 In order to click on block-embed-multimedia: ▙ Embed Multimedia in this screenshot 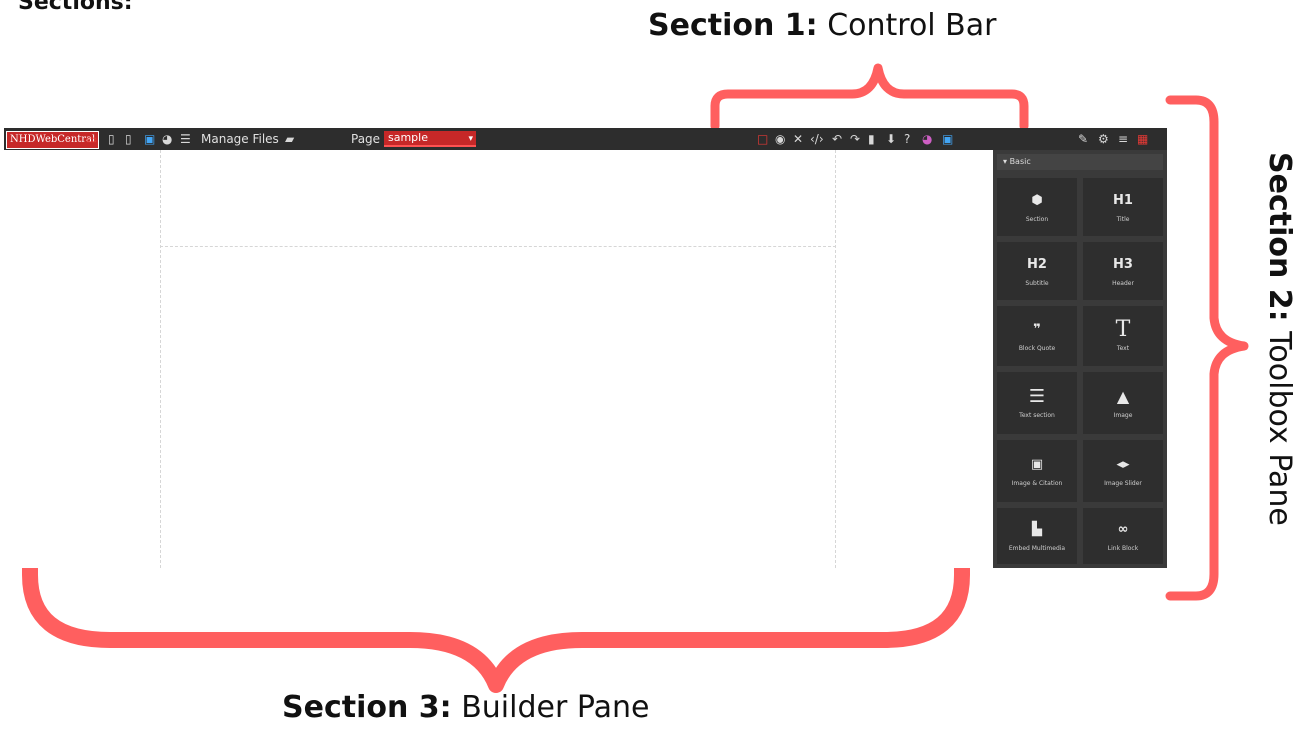, I will do `click(1037, 536)`.